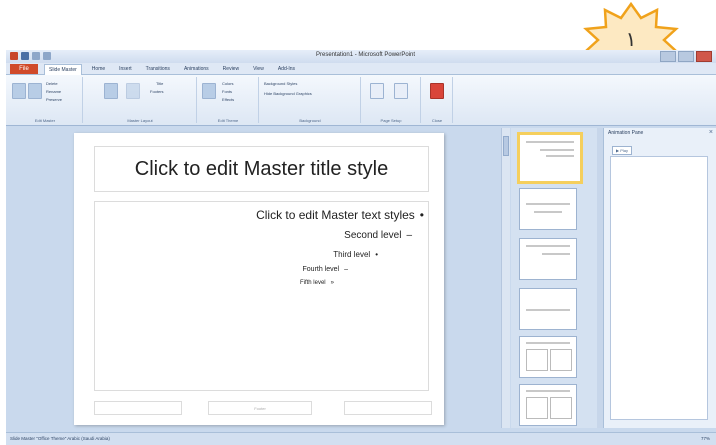 The width and height of the screenshot is (716, 445). Describe the element at coordinates (36, 56) in the screenshot. I see `undo-icon` at that location.